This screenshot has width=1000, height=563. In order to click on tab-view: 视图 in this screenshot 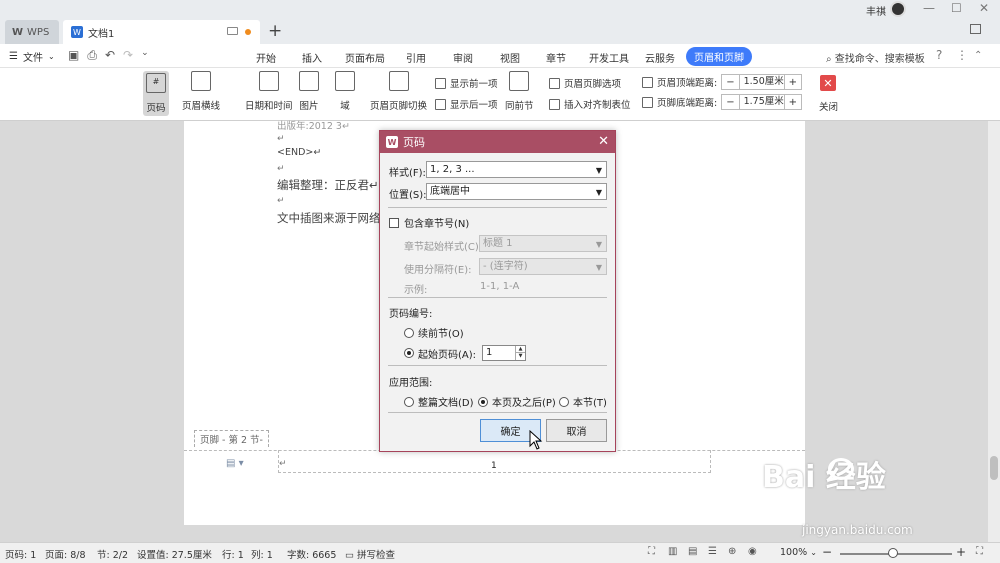, I will do `click(510, 57)`.